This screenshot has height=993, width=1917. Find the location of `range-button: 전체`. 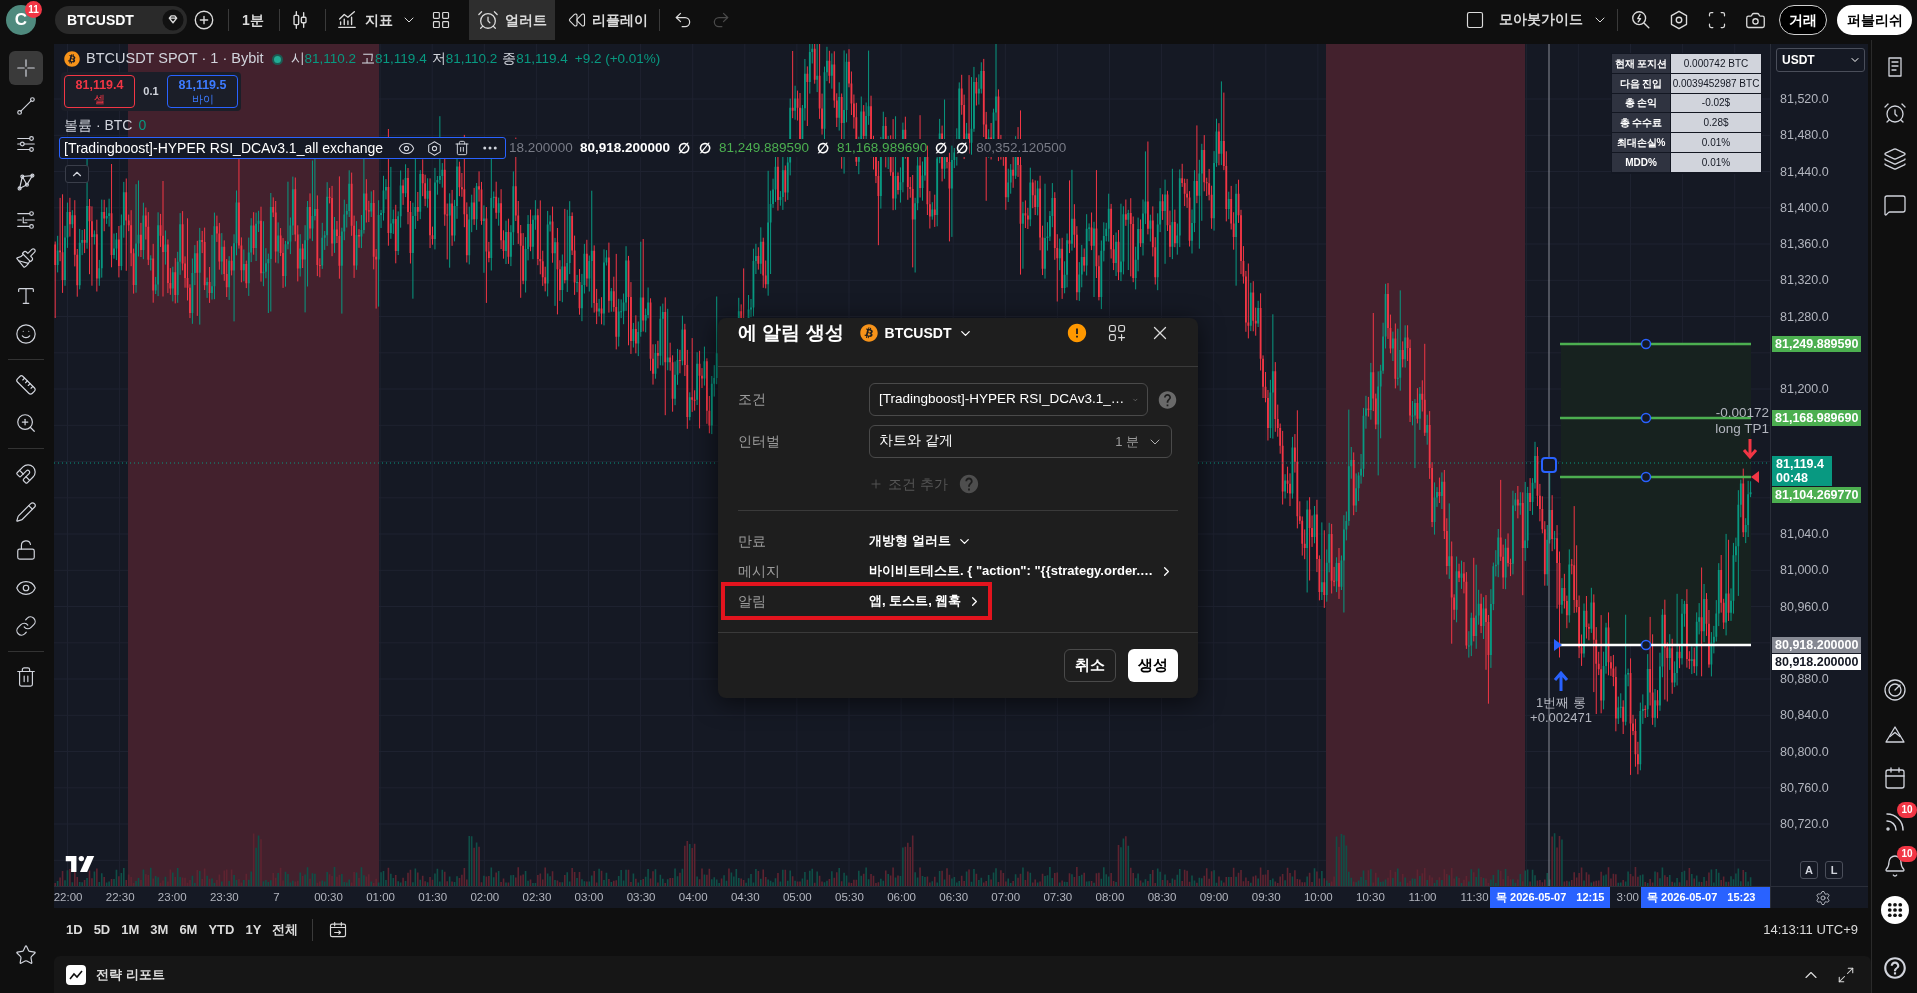

range-button: 전체 is located at coordinates (285, 930).